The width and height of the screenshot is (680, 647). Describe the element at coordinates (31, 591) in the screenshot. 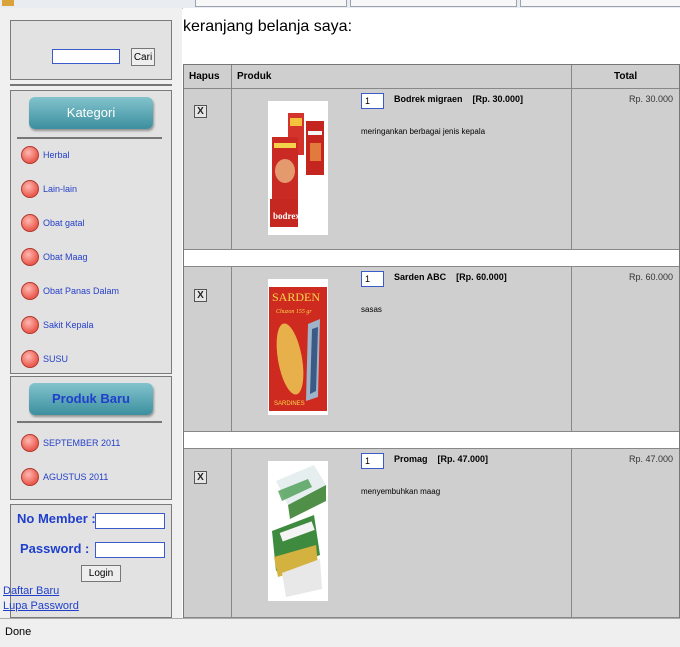

I see `register-link: Daftar Baru` at that location.